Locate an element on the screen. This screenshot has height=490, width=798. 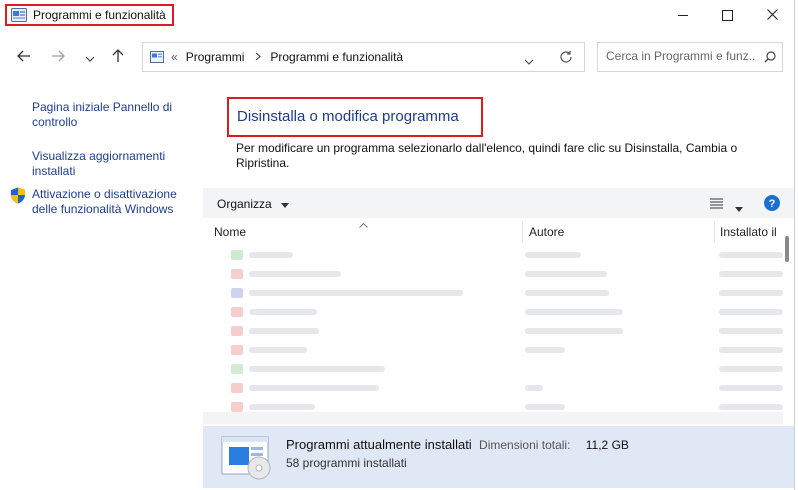
breadcrumb-prefix: « is located at coordinates (174, 57).